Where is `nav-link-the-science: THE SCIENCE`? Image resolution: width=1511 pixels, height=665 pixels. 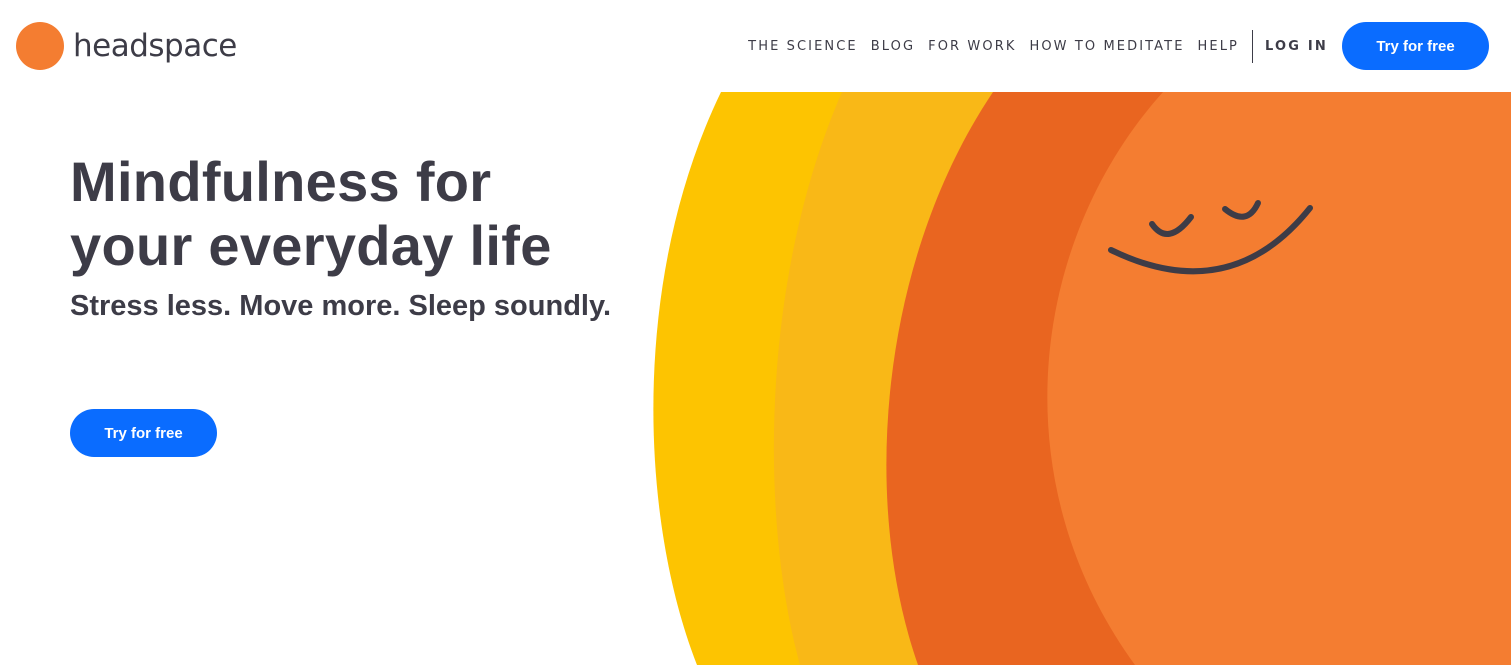 nav-link-the-science: THE SCIENCE is located at coordinates (803, 46).